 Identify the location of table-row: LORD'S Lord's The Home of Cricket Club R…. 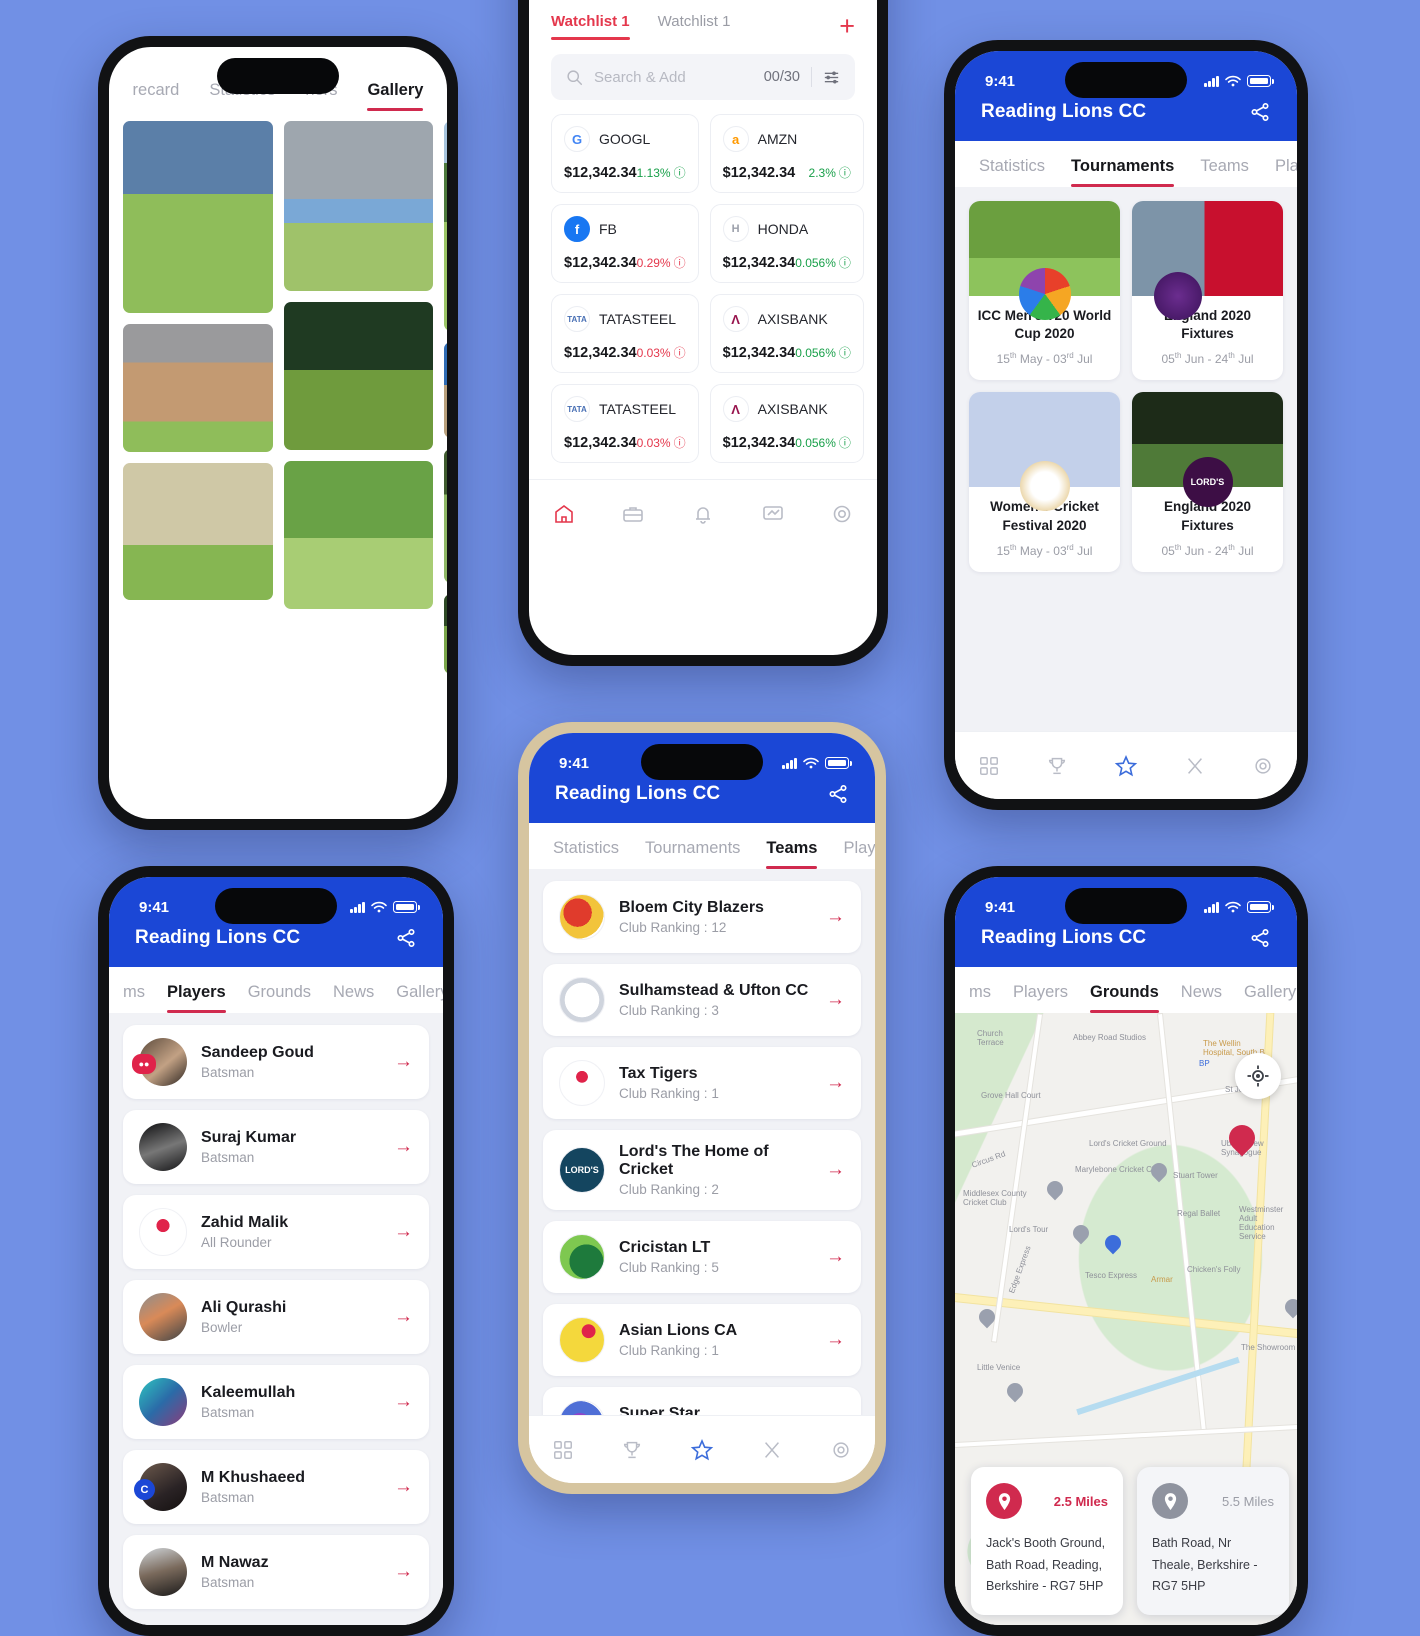
(702, 1170).